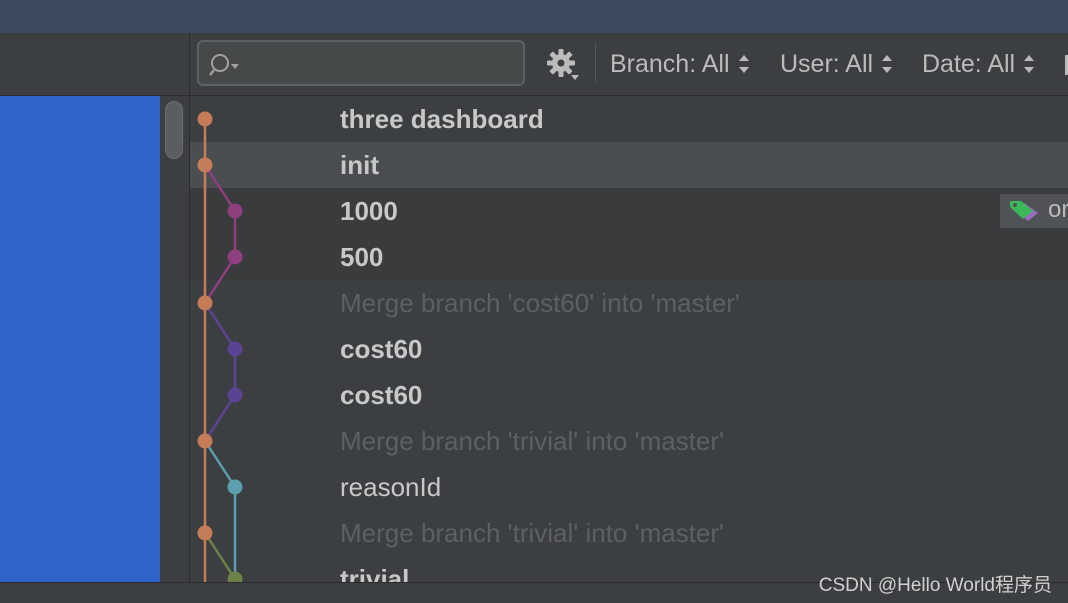  What do you see at coordinates (362, 257) in the screenshot?
I see `commit-message: 500` at bounding box center [362, 257].